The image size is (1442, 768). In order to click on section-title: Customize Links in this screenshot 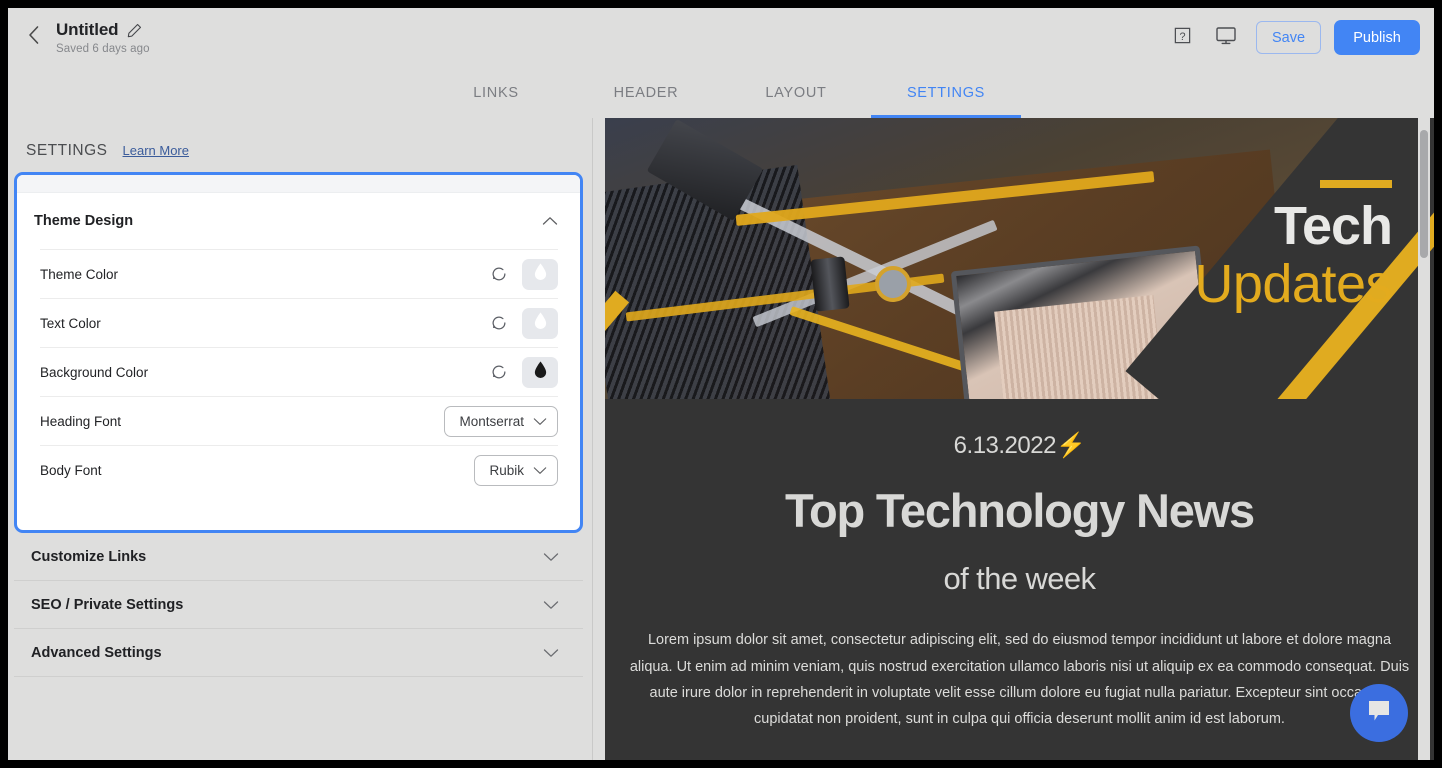, I will do `click(89, 556)`.